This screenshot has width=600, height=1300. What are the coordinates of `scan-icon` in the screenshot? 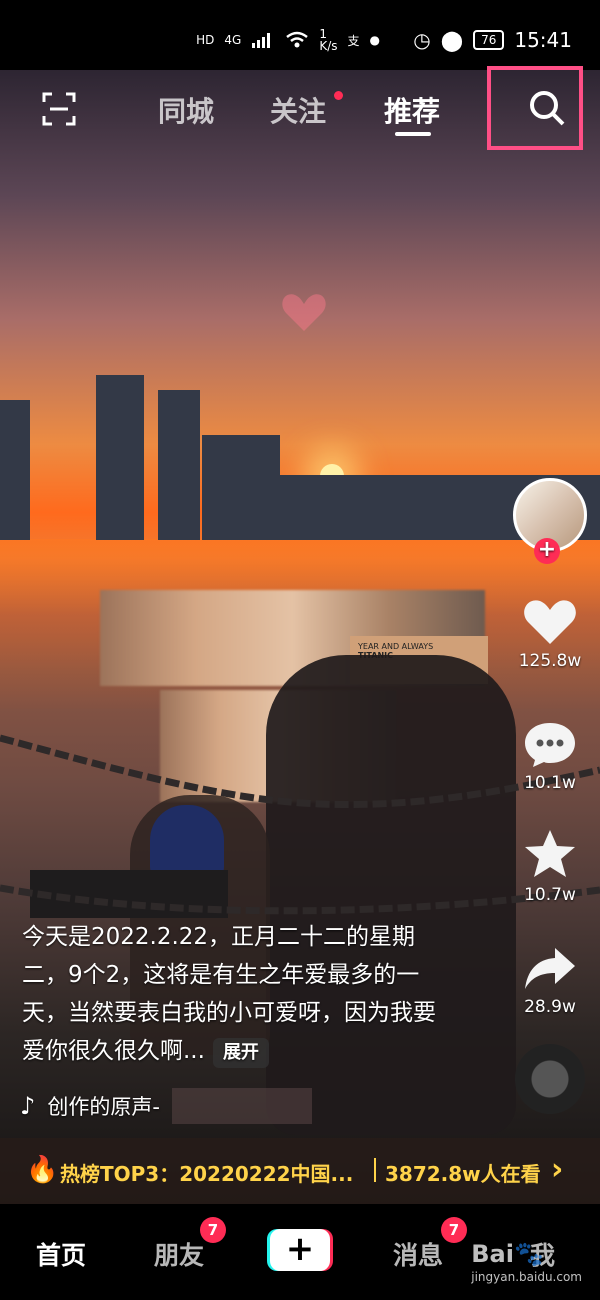 It's located at (59, 109).